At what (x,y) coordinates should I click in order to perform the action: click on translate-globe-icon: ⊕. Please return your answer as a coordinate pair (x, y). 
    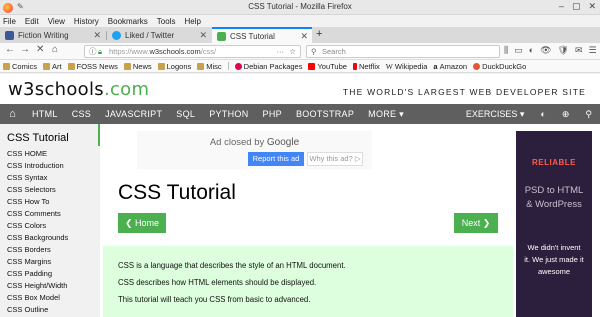
    Looking at the image, I should click on (566, 114).